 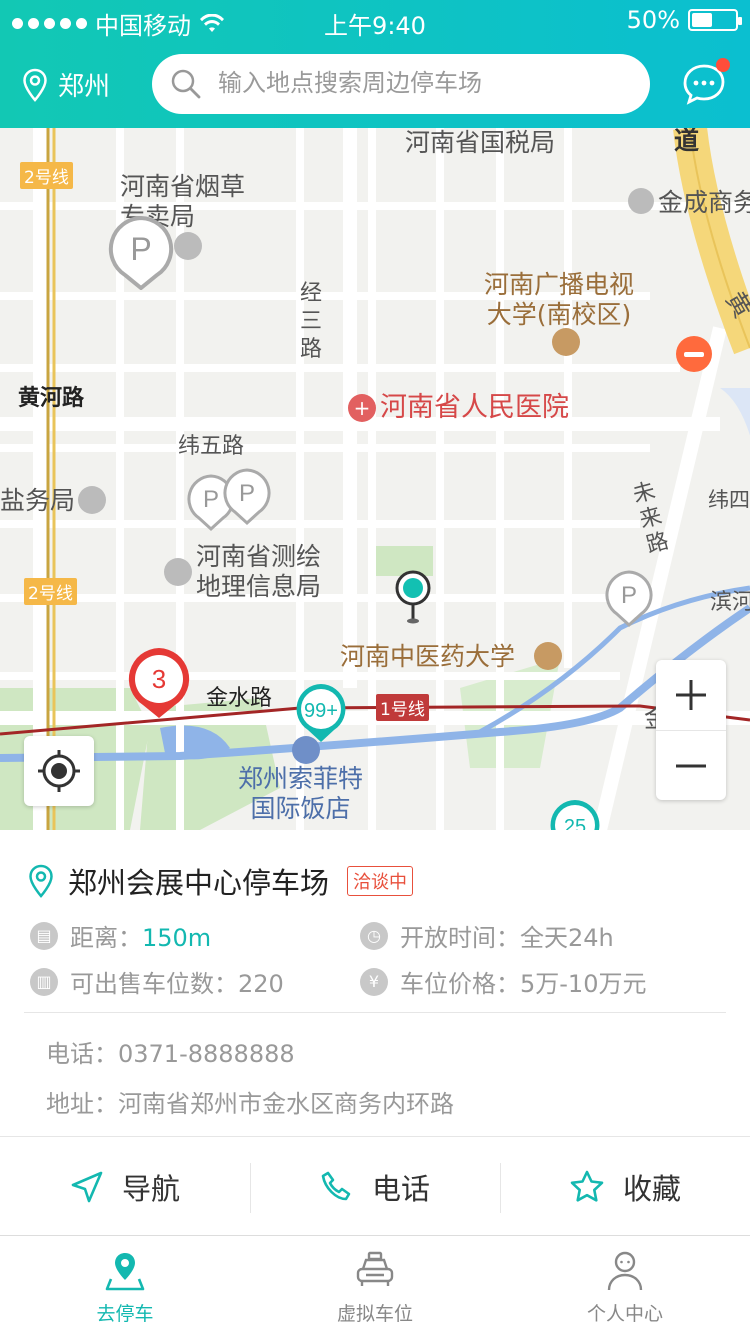 I want to click on map-label-bin: 滨河, so click(x=730, y=602).